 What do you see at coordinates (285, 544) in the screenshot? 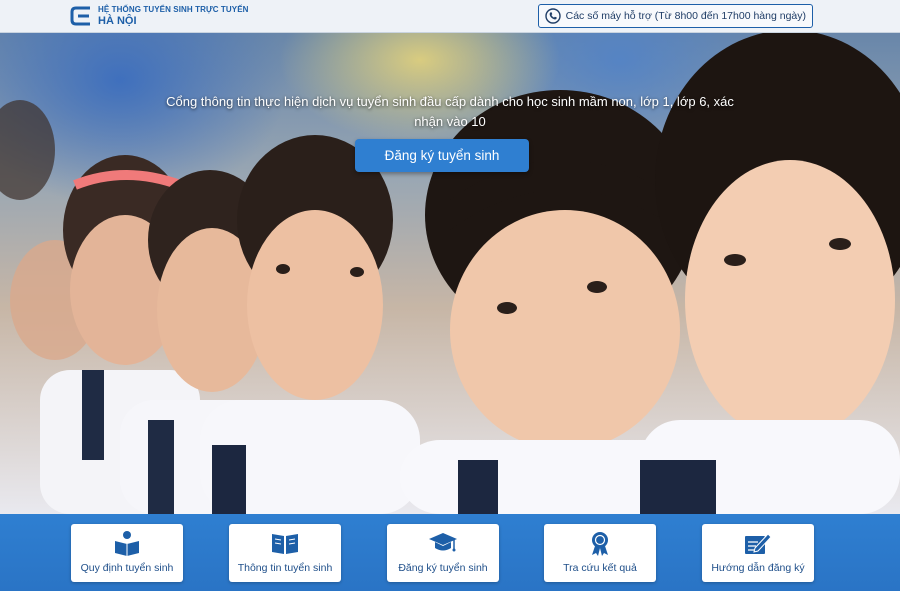
I see `open-book-icon` at bounding box center [285, 544].